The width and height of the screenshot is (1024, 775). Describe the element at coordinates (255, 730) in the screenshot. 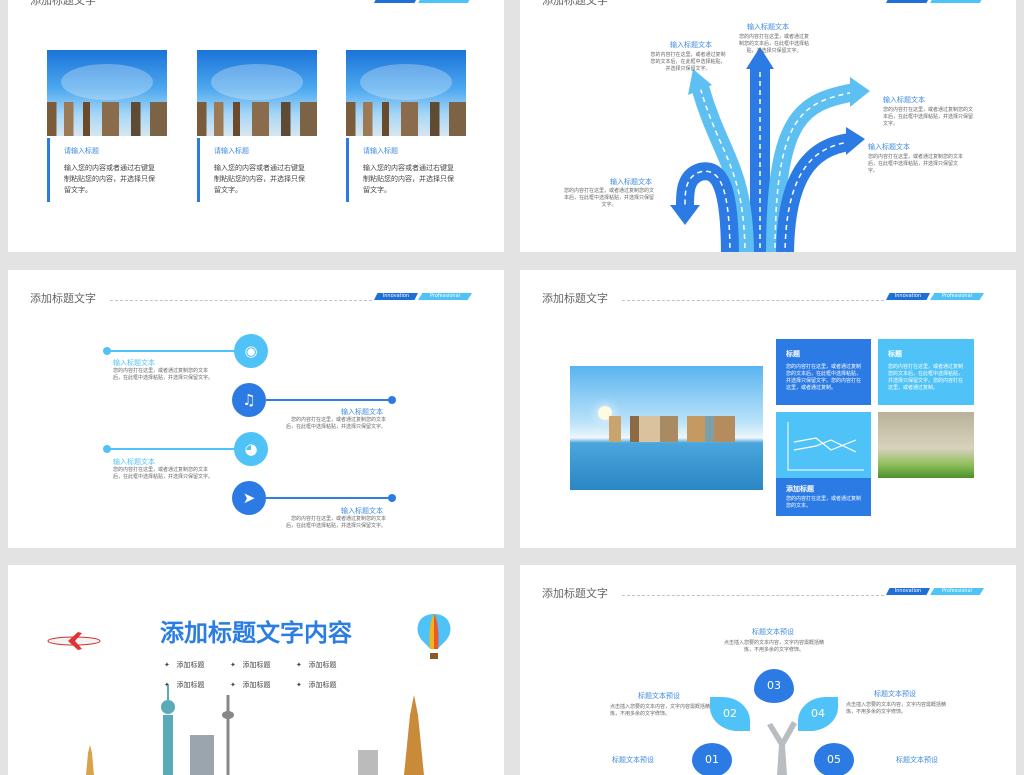

I see `landmarks-silhouette` at that location.